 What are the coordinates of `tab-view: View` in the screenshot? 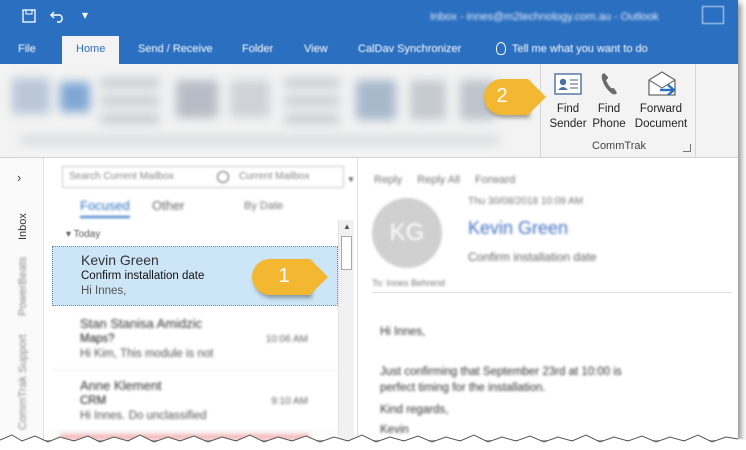 It's located at (316, 49).